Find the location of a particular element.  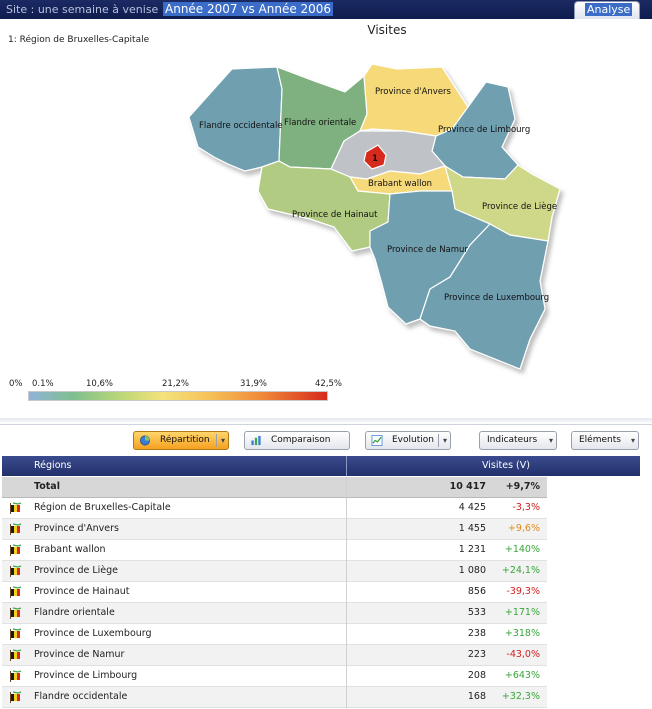

legend-tick-5: 42,5% is located at coordinates (329, 384).